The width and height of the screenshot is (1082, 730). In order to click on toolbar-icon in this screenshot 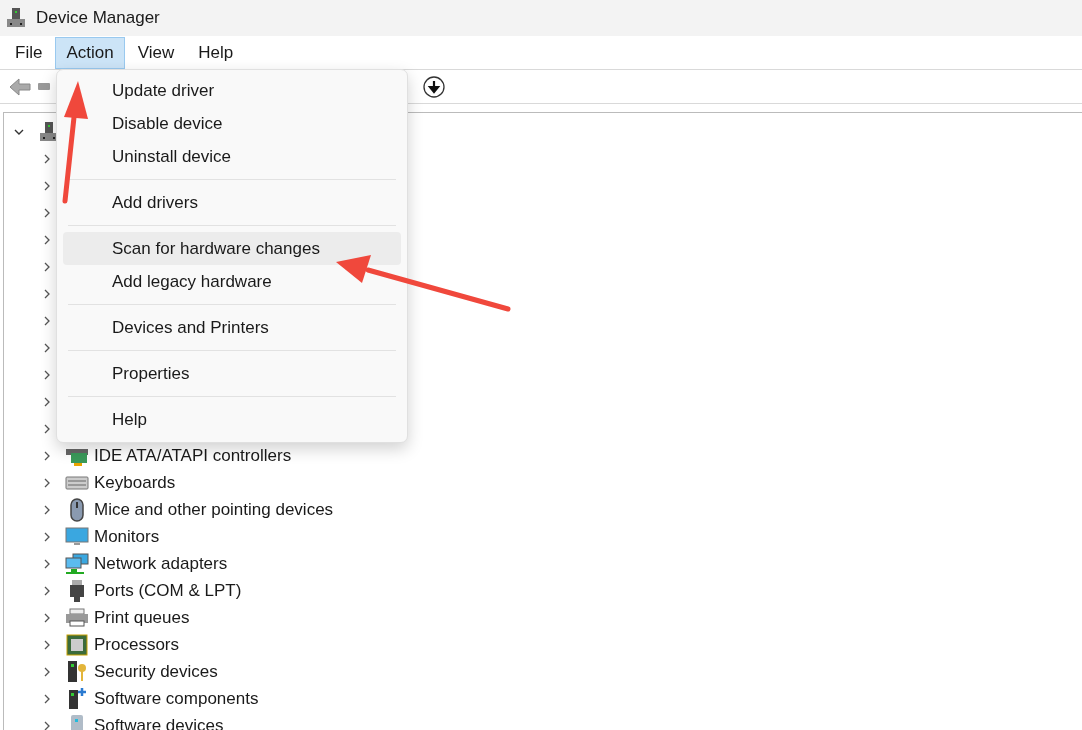, I will do `click(44, 86)`.